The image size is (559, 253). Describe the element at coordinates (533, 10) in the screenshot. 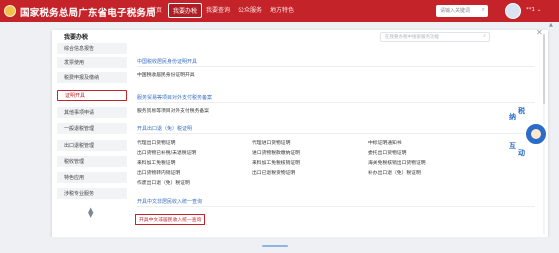

I see `user-name: **1 ⌄` at that location.